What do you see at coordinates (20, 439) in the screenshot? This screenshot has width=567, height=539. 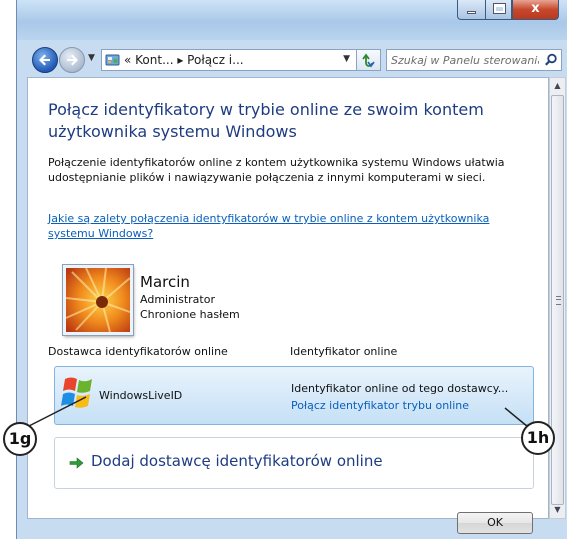 I see `callout-label-1g: 1g` at bounding box center [20, 439].